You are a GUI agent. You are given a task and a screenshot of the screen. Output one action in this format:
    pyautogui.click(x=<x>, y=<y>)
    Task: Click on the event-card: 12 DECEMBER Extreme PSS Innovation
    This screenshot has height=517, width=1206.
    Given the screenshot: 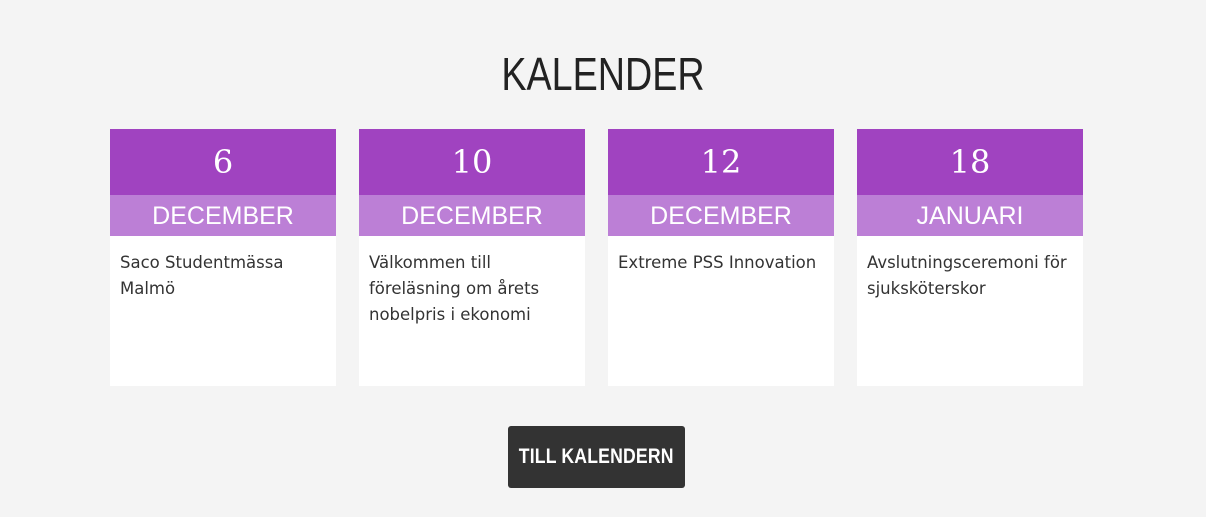 What is the action you would take?
    pyautogui.click(x=721, y=257)
    